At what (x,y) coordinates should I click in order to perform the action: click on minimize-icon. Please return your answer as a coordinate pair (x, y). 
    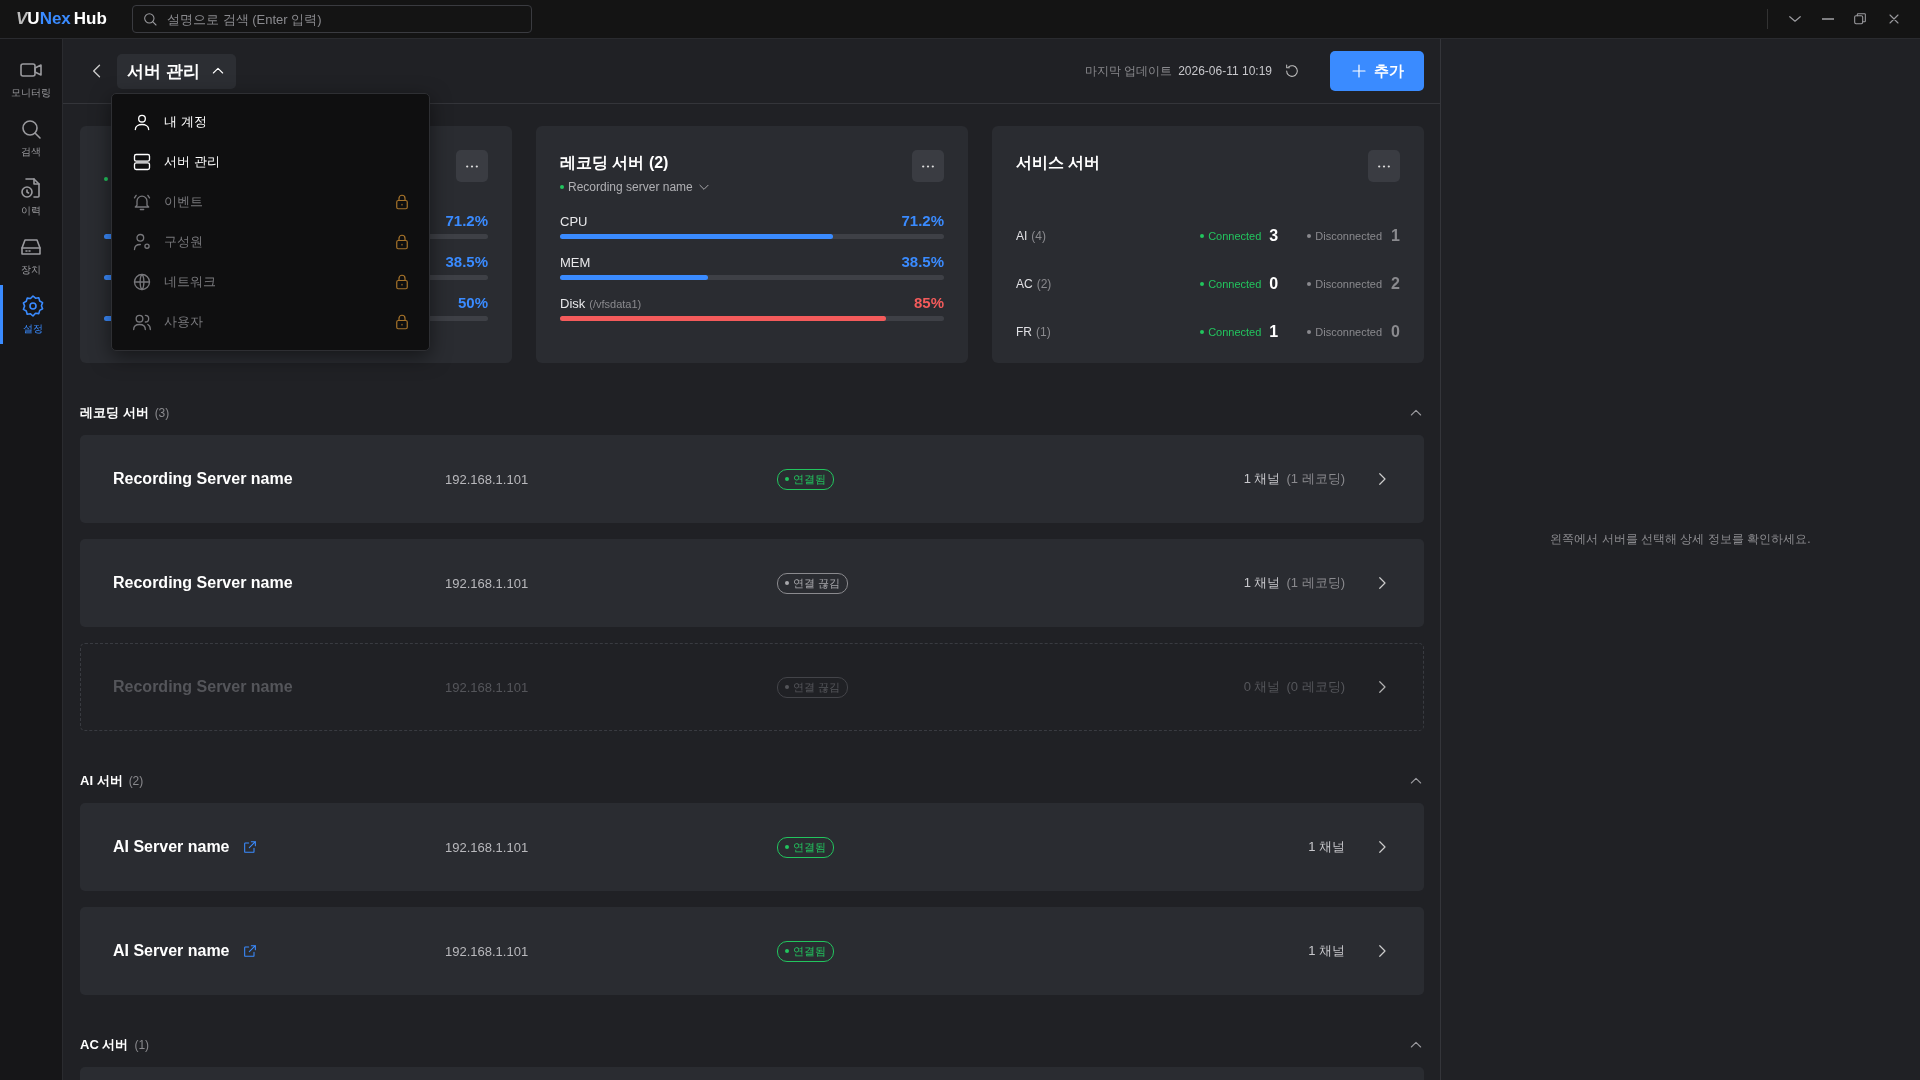
    Looking at the image, I should click on (1828, 19).